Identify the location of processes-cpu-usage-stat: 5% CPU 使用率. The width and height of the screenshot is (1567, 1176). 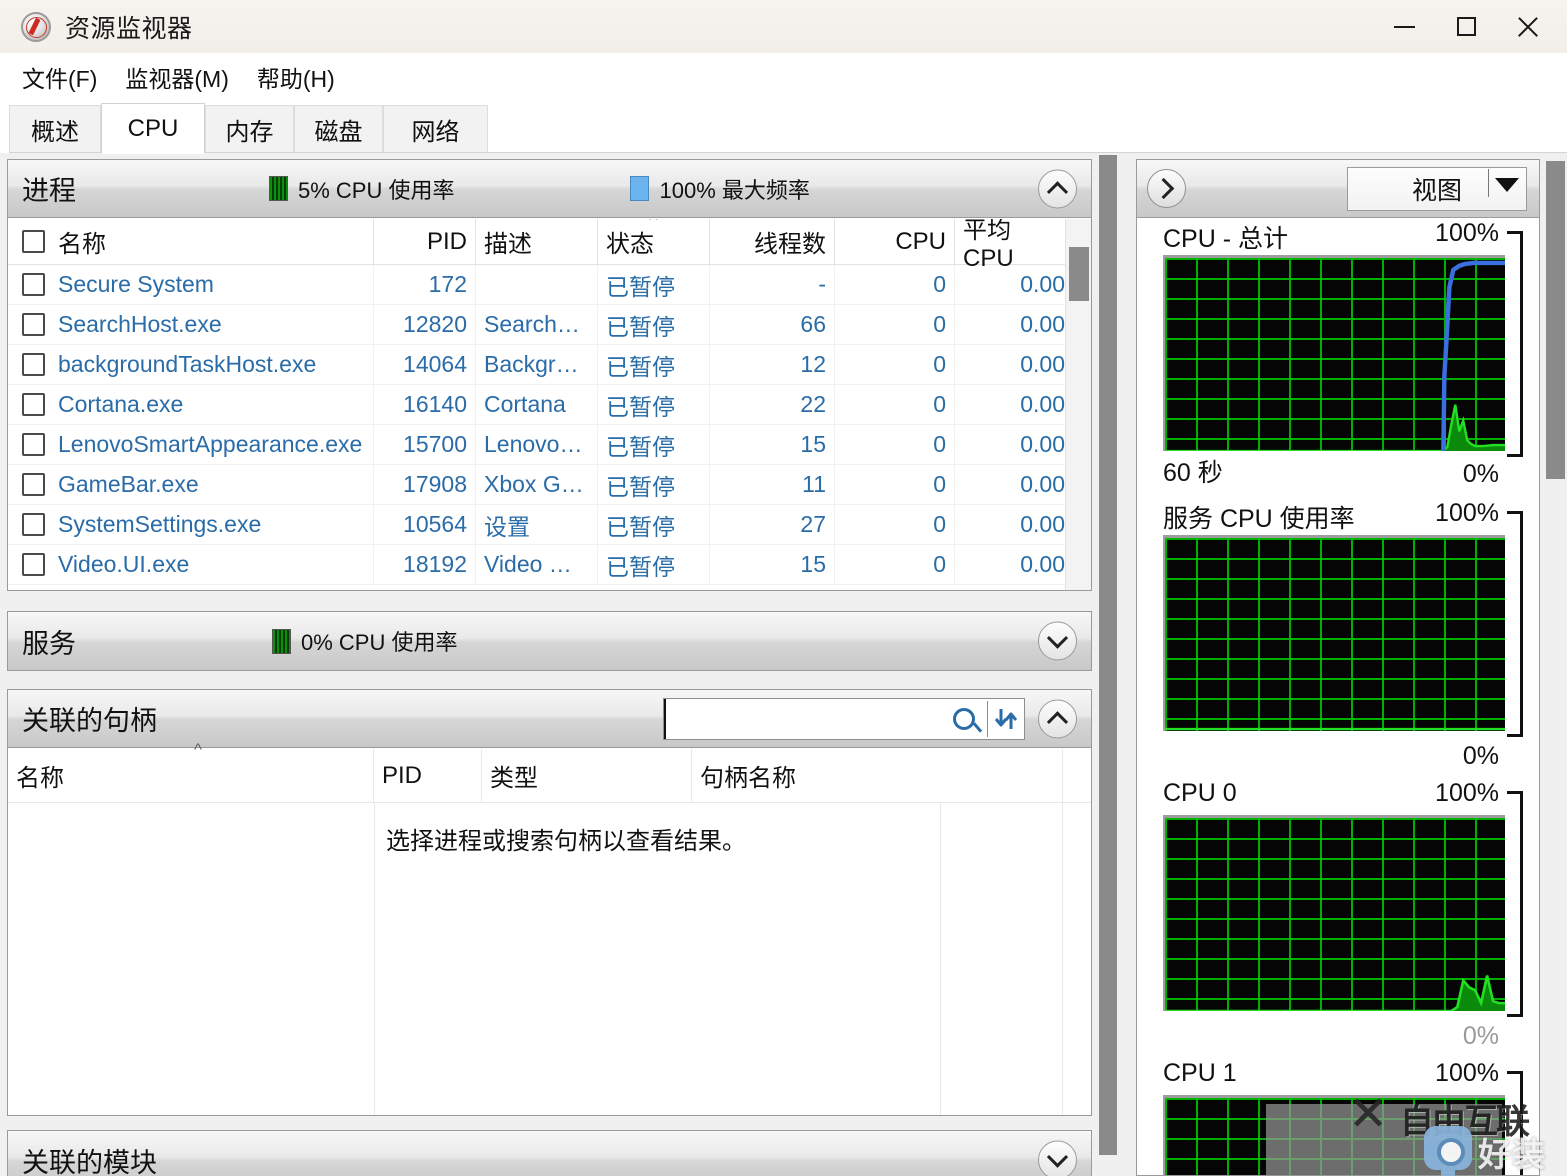
(361, 189).